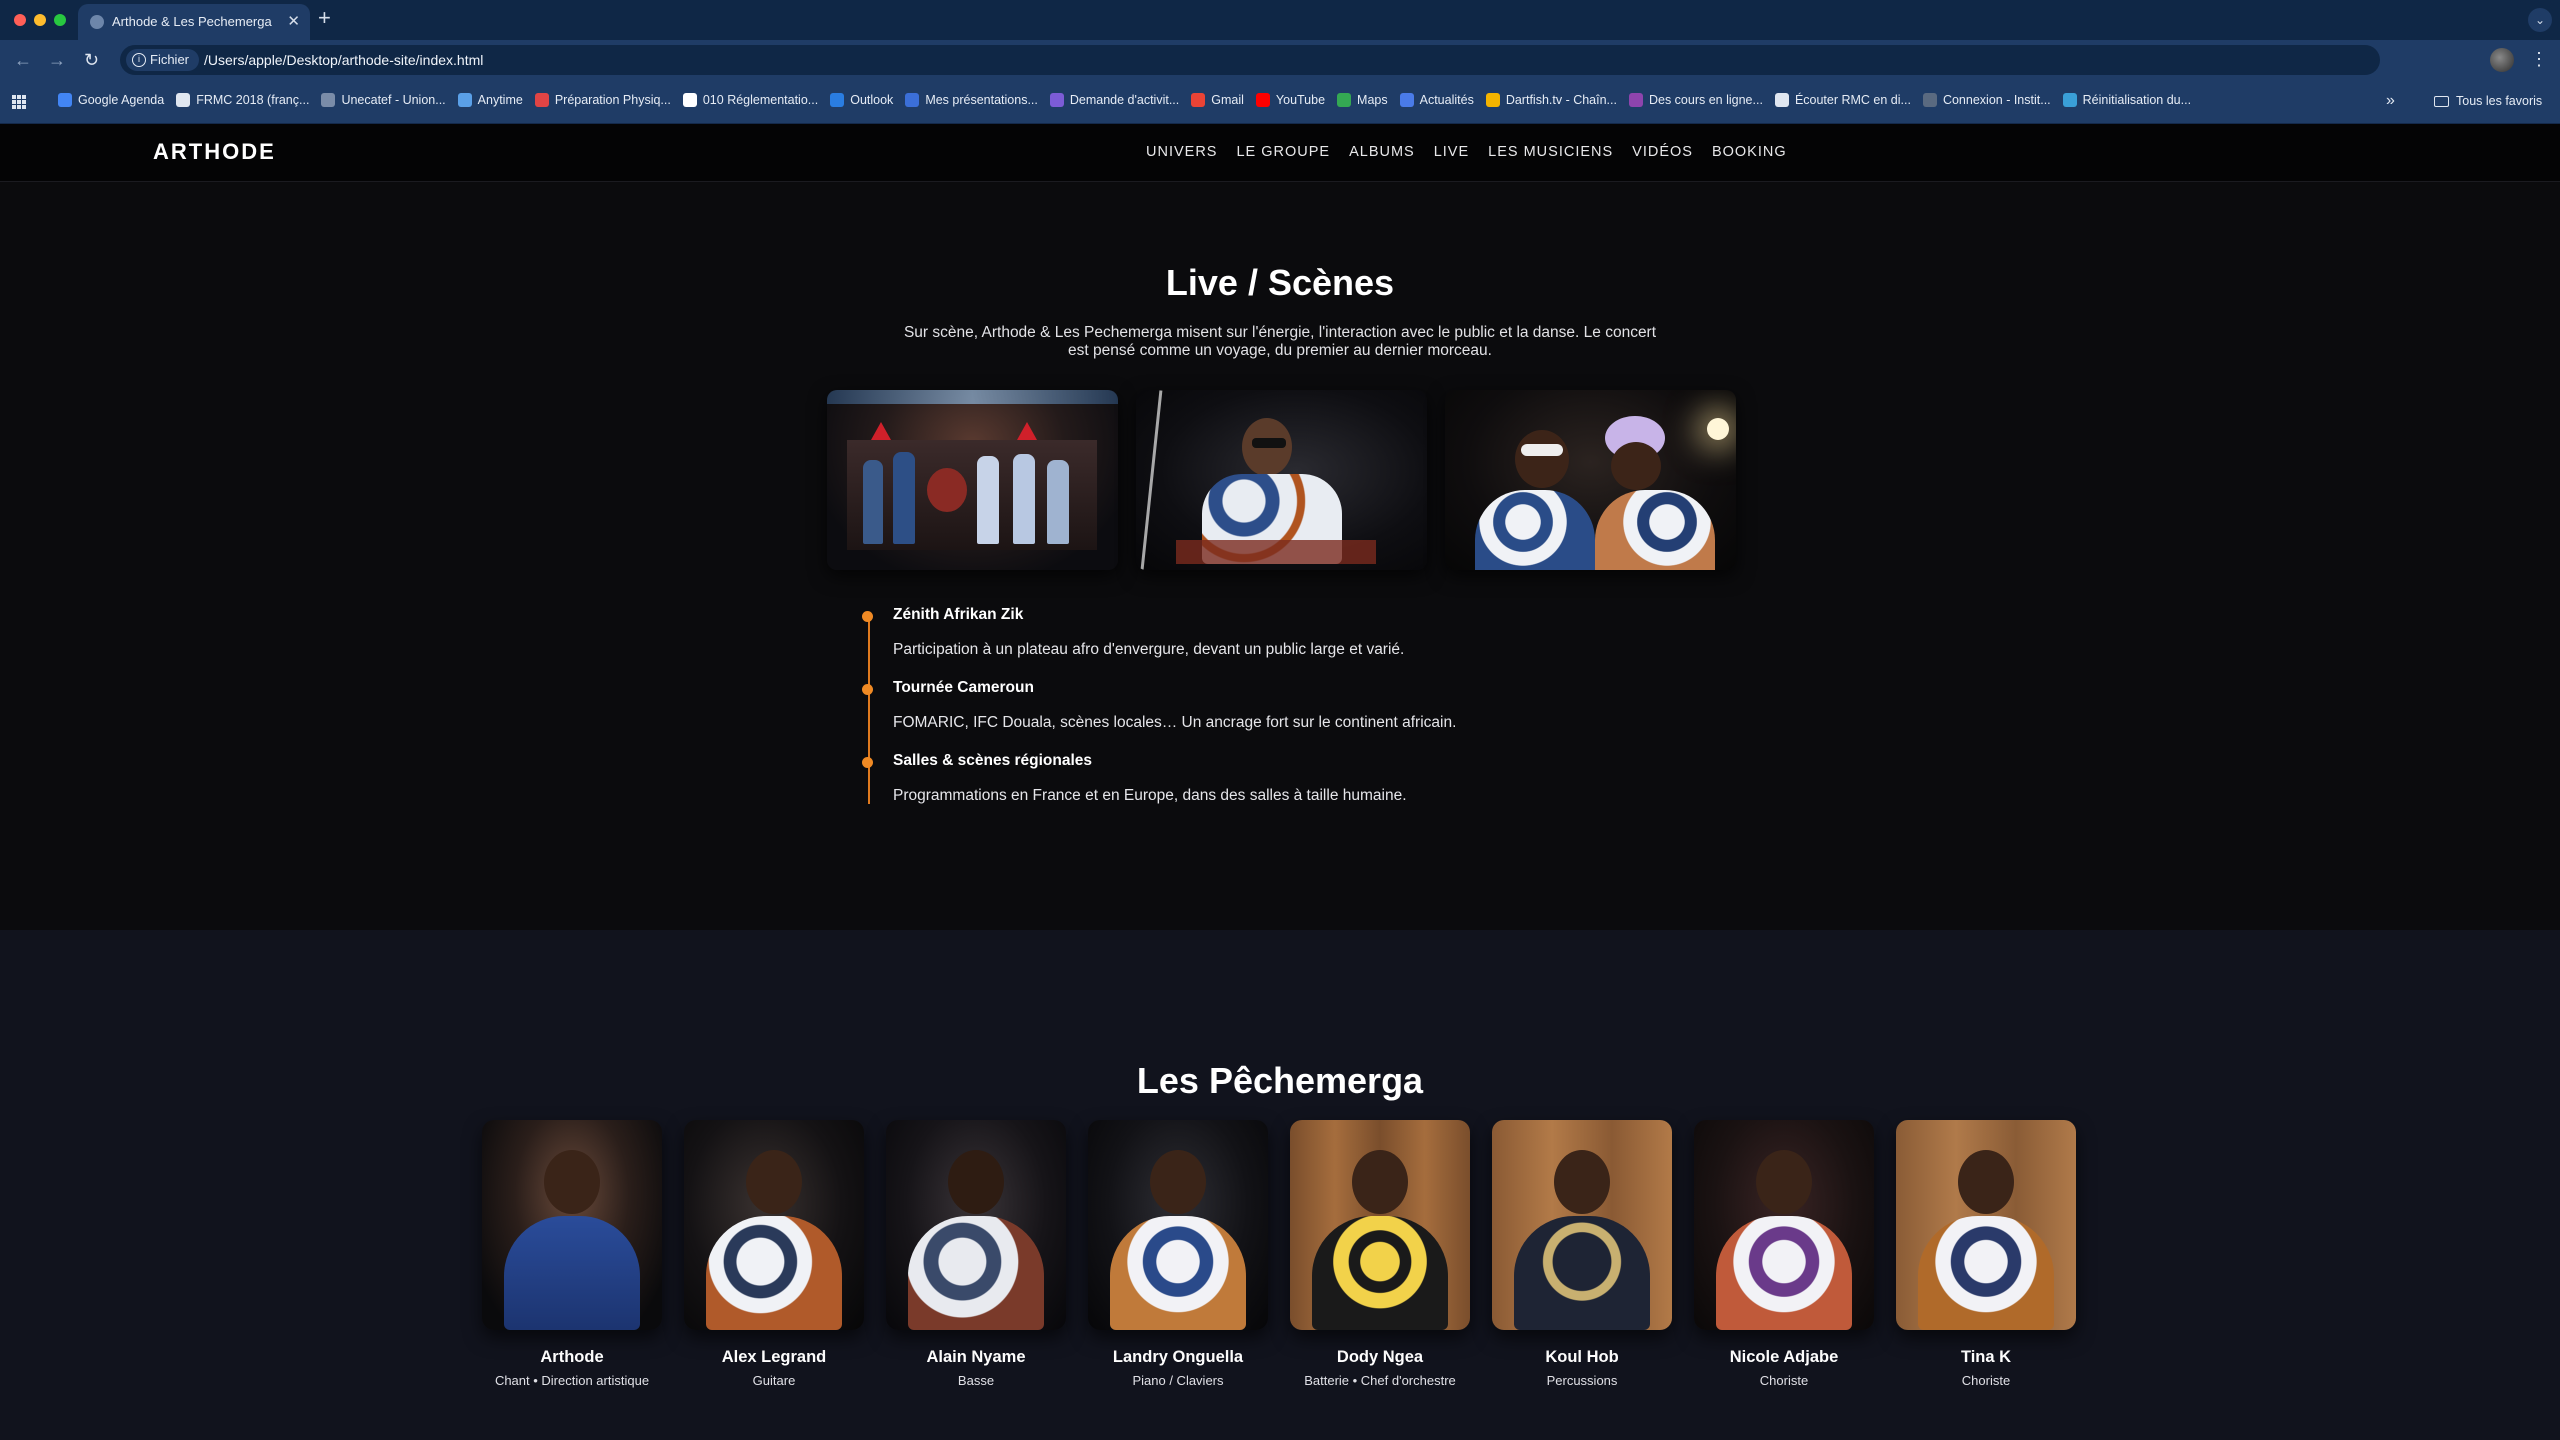  Describe the element at coordinates (993, 760) in the screenshot. I see `timeline-item-title: Salles & scènes régionales` at that location.